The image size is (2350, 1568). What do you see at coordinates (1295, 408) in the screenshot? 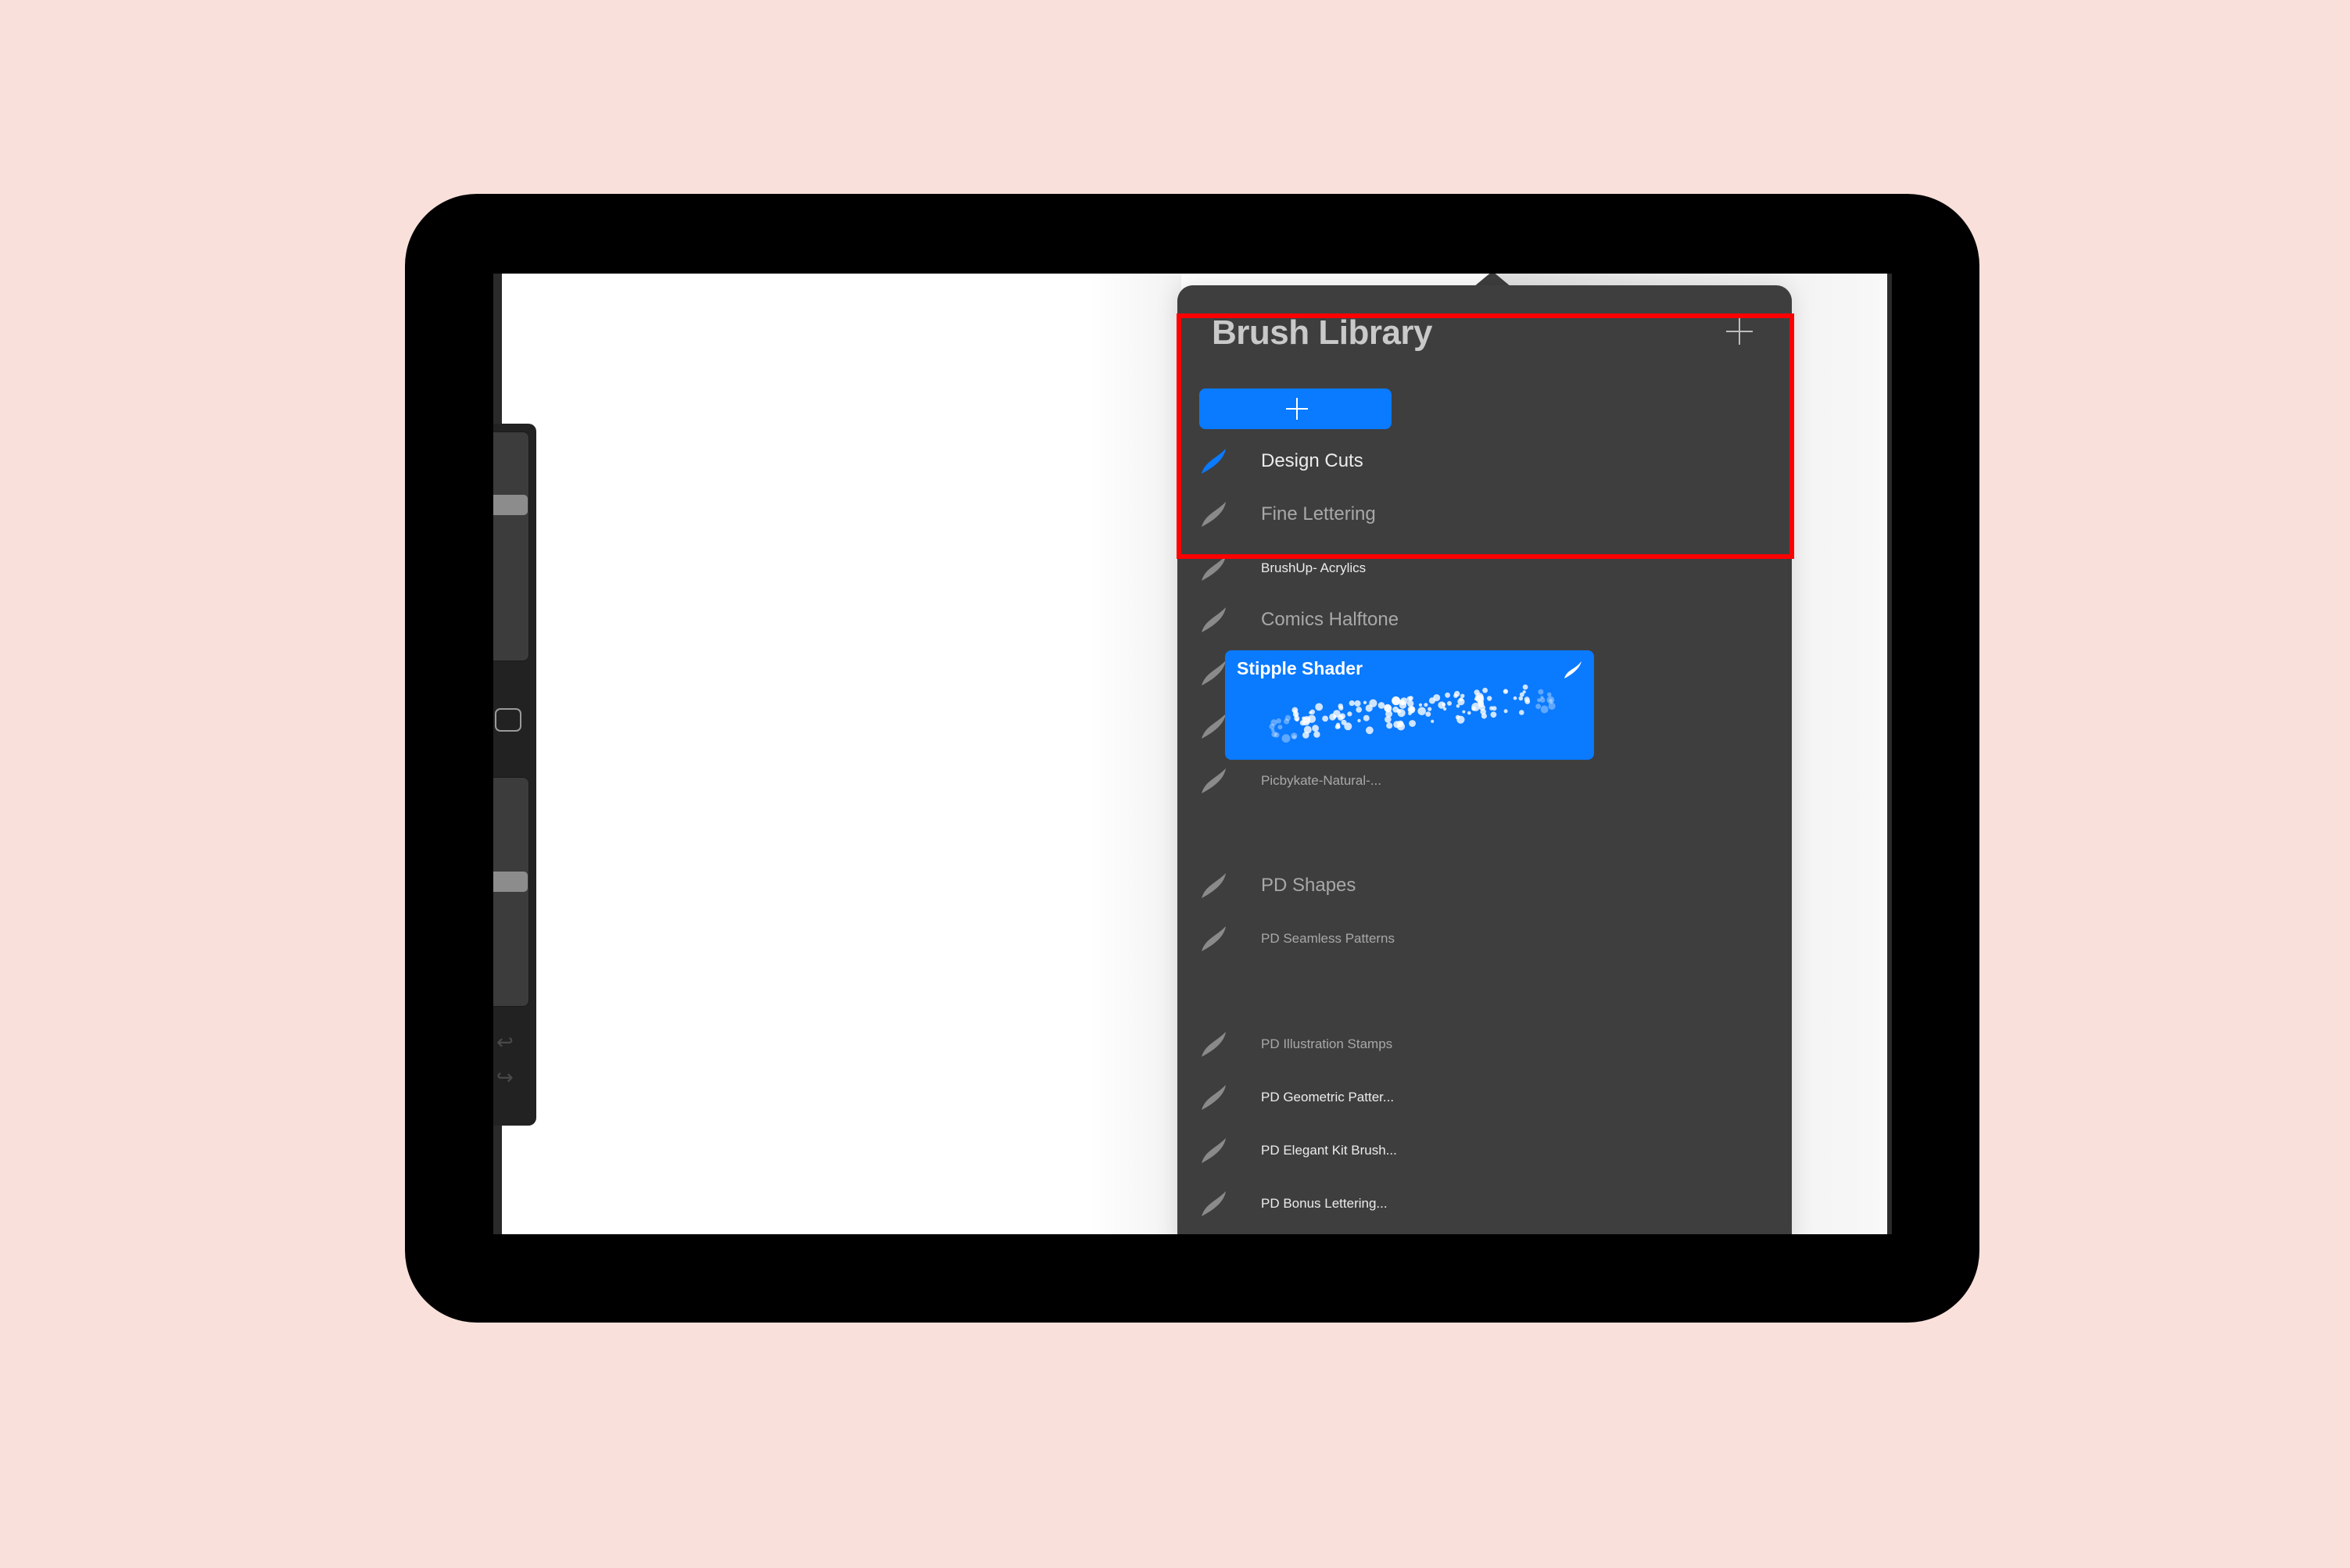
I see `new-brush-set-button` at bounding box center [1295, 408].